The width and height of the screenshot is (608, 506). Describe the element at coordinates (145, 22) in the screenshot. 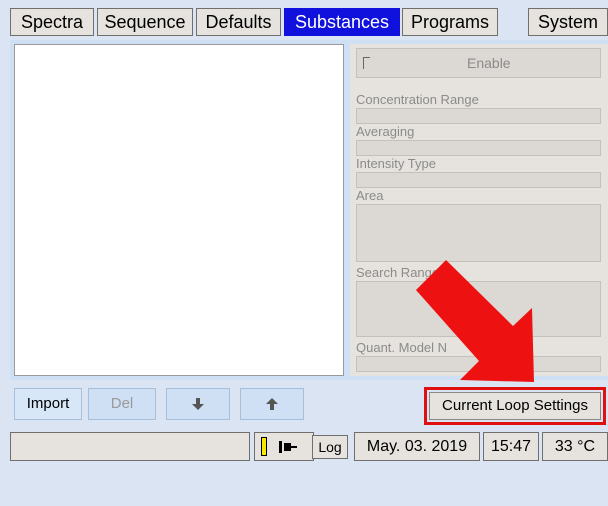

I see `tab-sequence: Sequence` at that location.